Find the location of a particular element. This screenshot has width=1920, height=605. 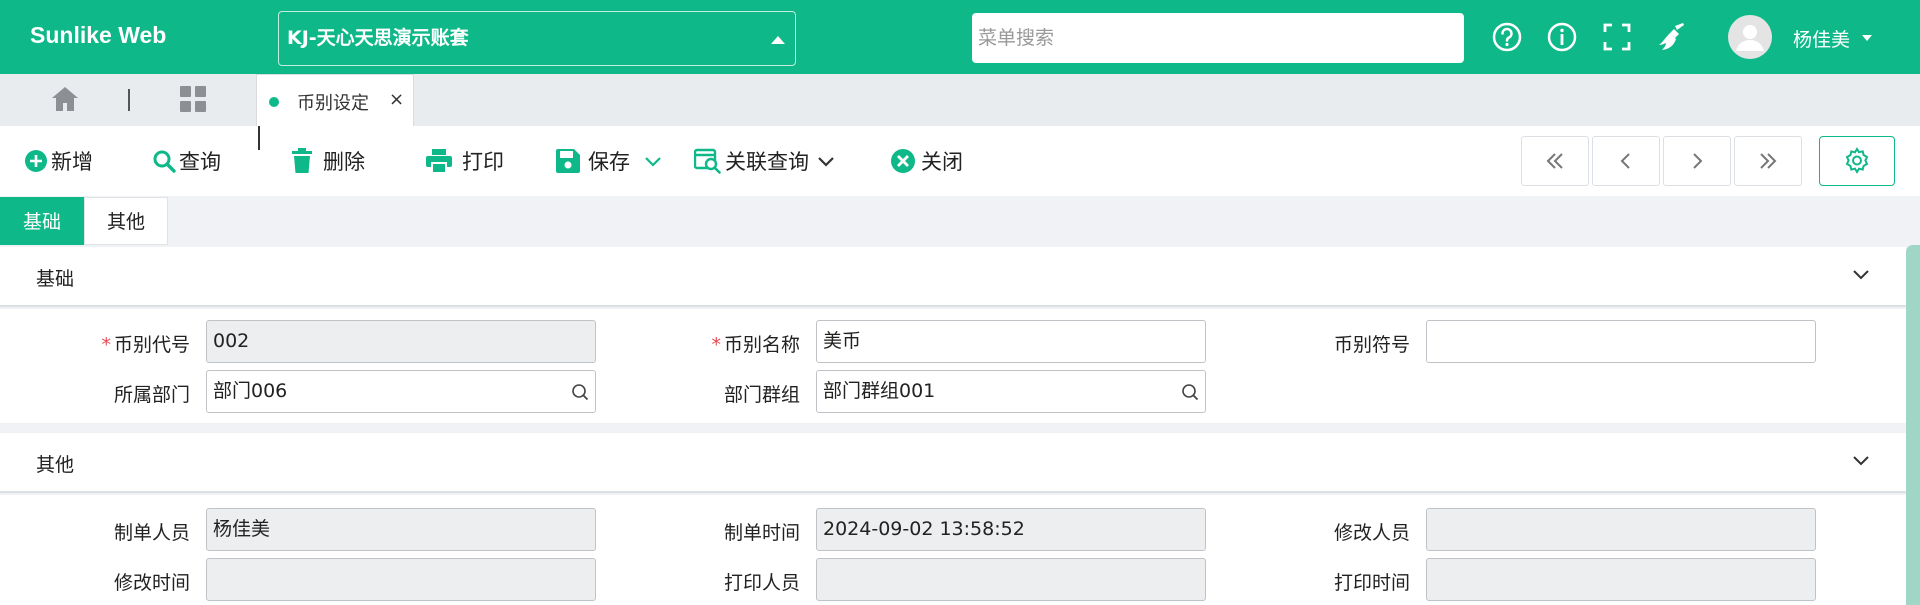

currency-symbol-label: 币别符号 is located at coordinates (1371, 345).